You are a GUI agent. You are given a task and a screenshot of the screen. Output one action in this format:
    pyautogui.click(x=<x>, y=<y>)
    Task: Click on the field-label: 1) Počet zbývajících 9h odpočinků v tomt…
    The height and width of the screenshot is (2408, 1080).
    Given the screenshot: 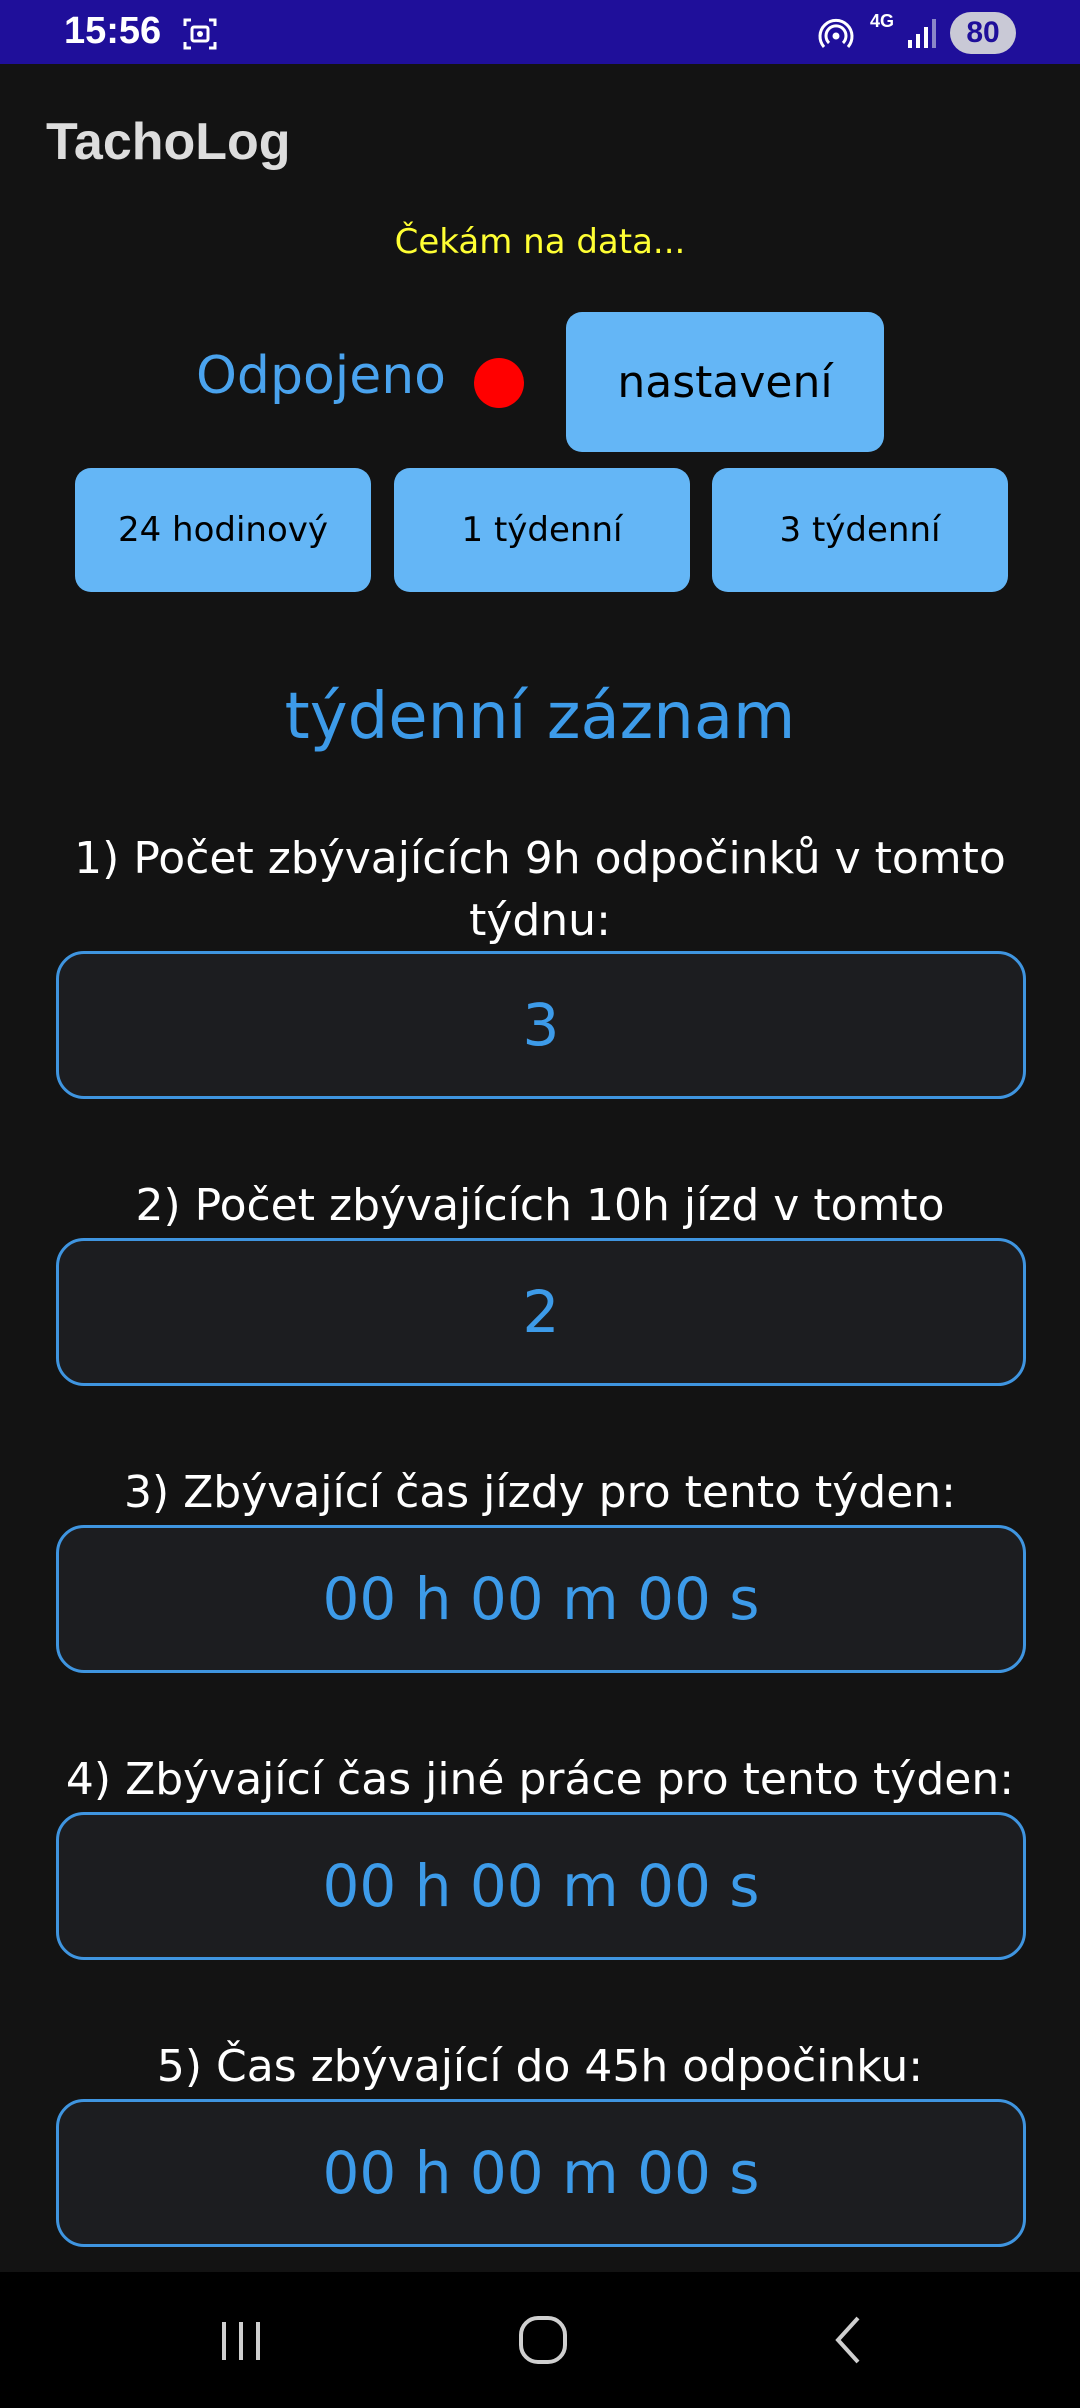 What is the action you would take?
    pyautogui.click(x=540, y=889)
    